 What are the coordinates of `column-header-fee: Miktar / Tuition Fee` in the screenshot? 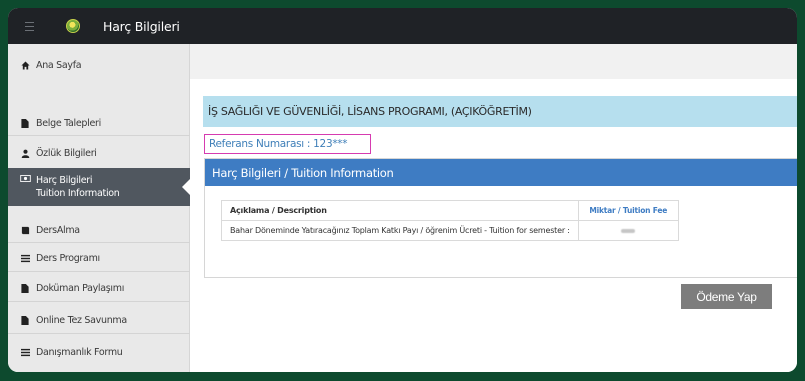 It's located at (628, 210).